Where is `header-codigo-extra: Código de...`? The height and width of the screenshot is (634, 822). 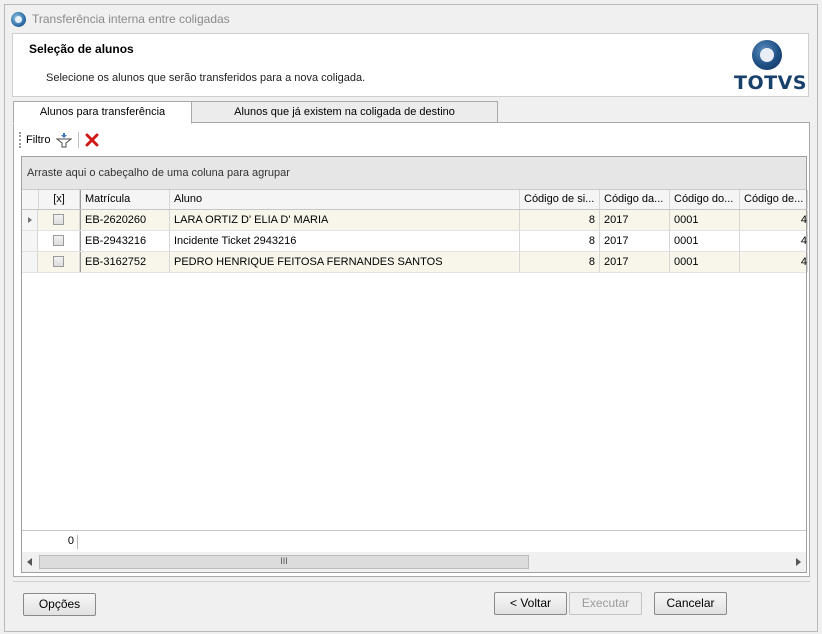 header-codigo-extra: Código de... is located at coordinates (774, 199).